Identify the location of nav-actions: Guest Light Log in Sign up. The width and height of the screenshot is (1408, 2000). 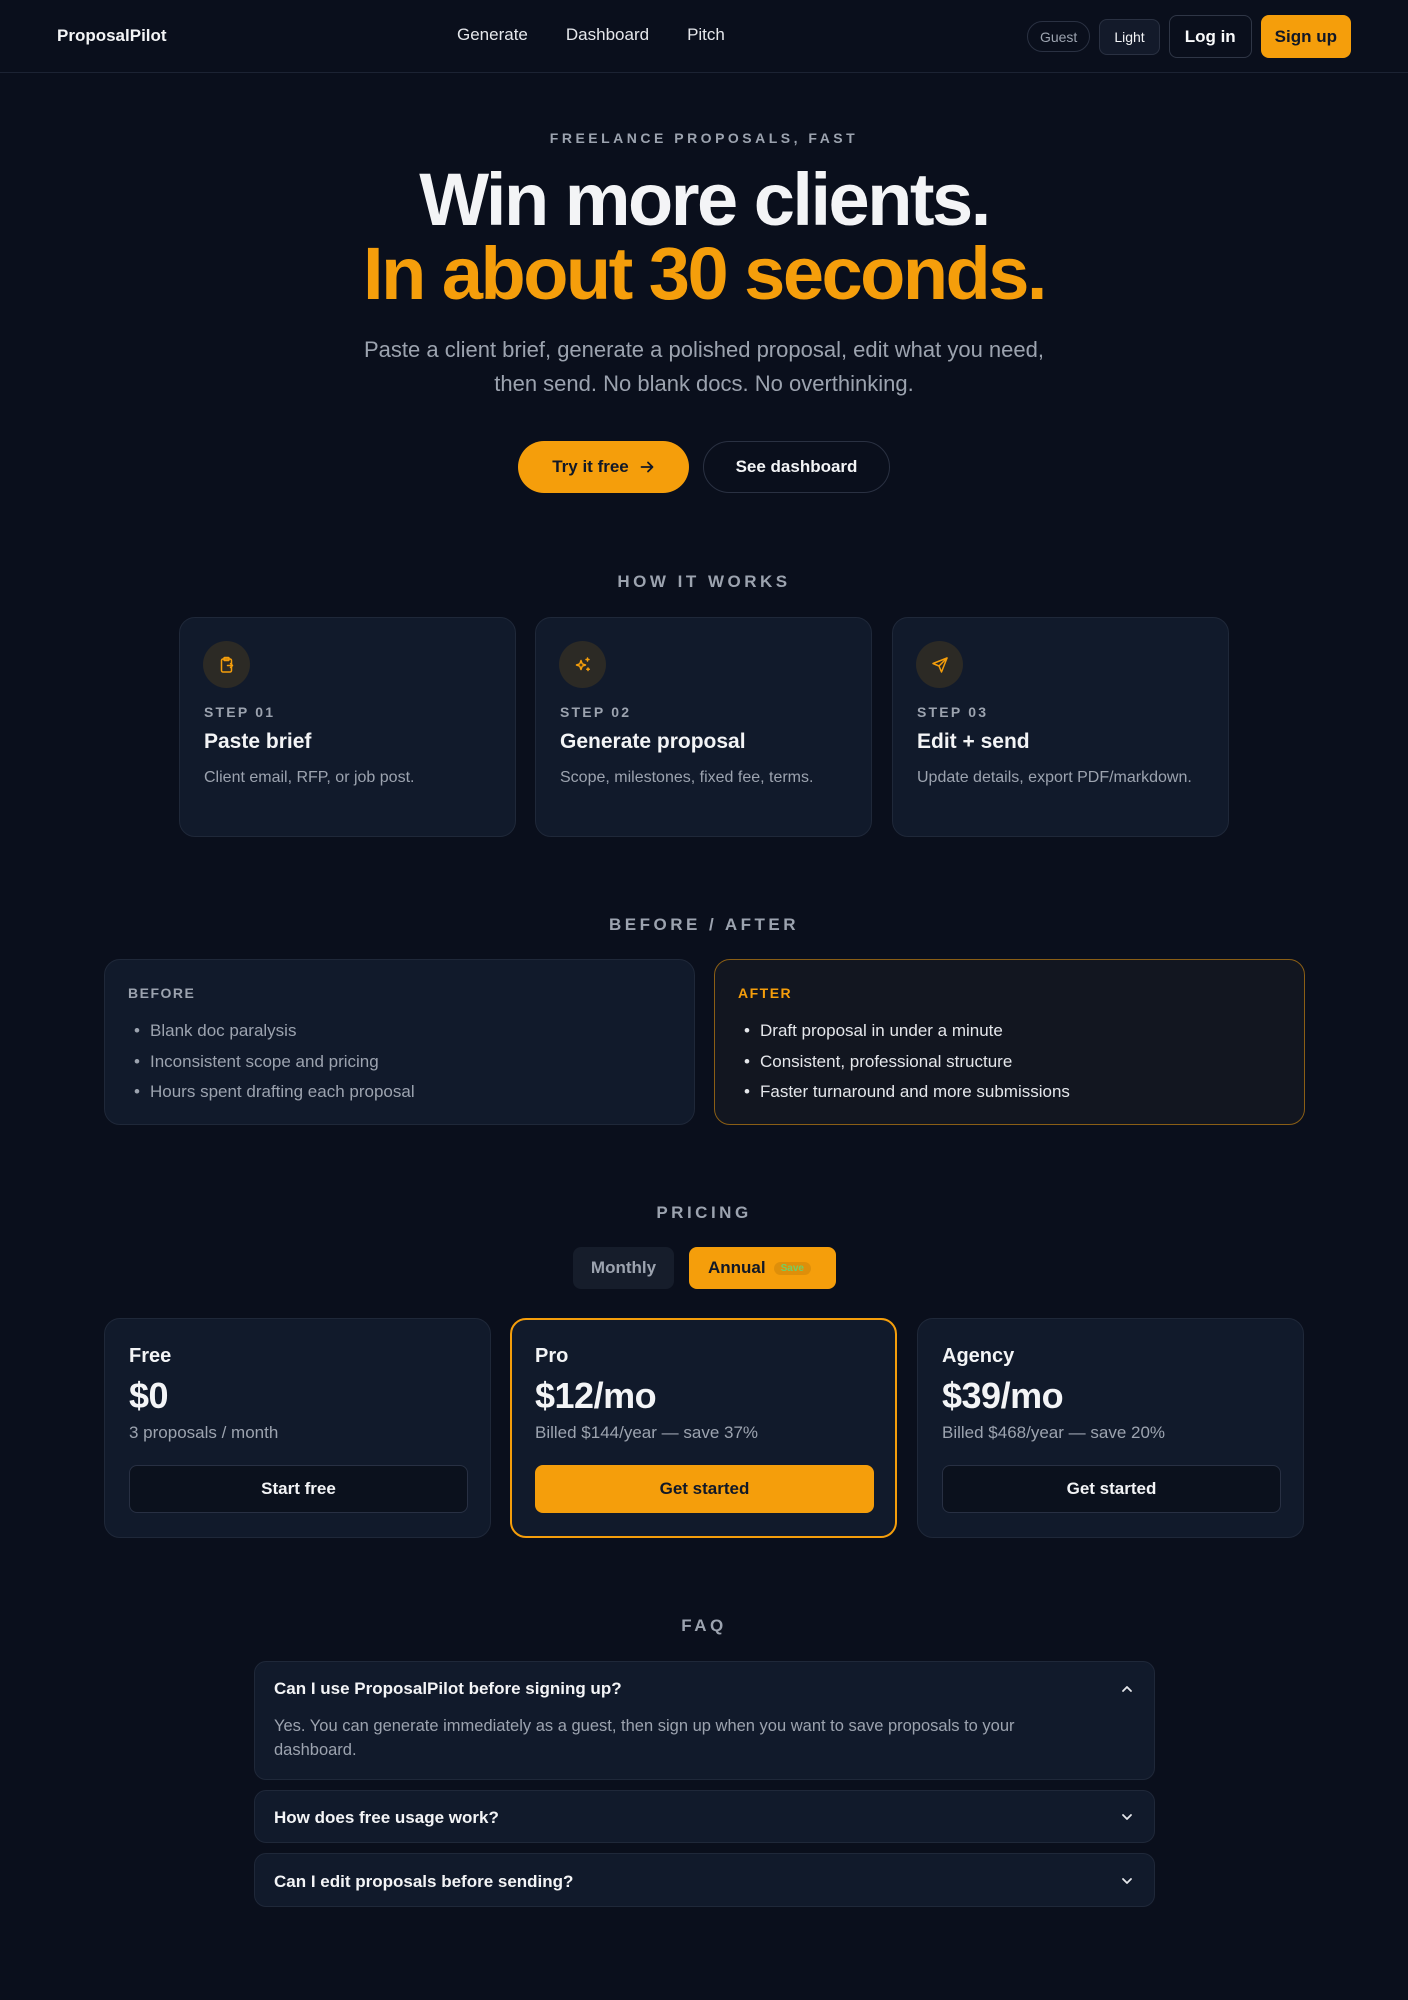
(1188, 36).